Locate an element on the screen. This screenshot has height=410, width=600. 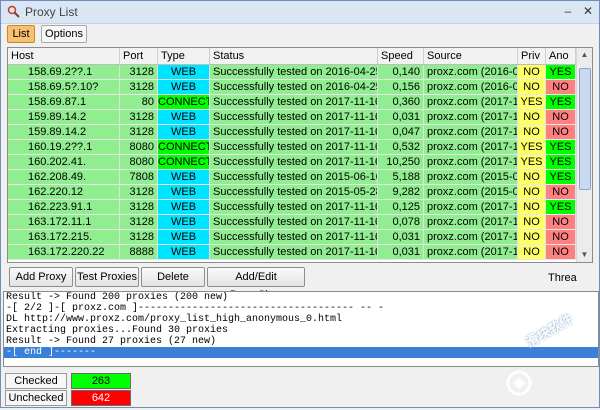
cell-host: 163.172.215. is located at coordinates (64, 237).